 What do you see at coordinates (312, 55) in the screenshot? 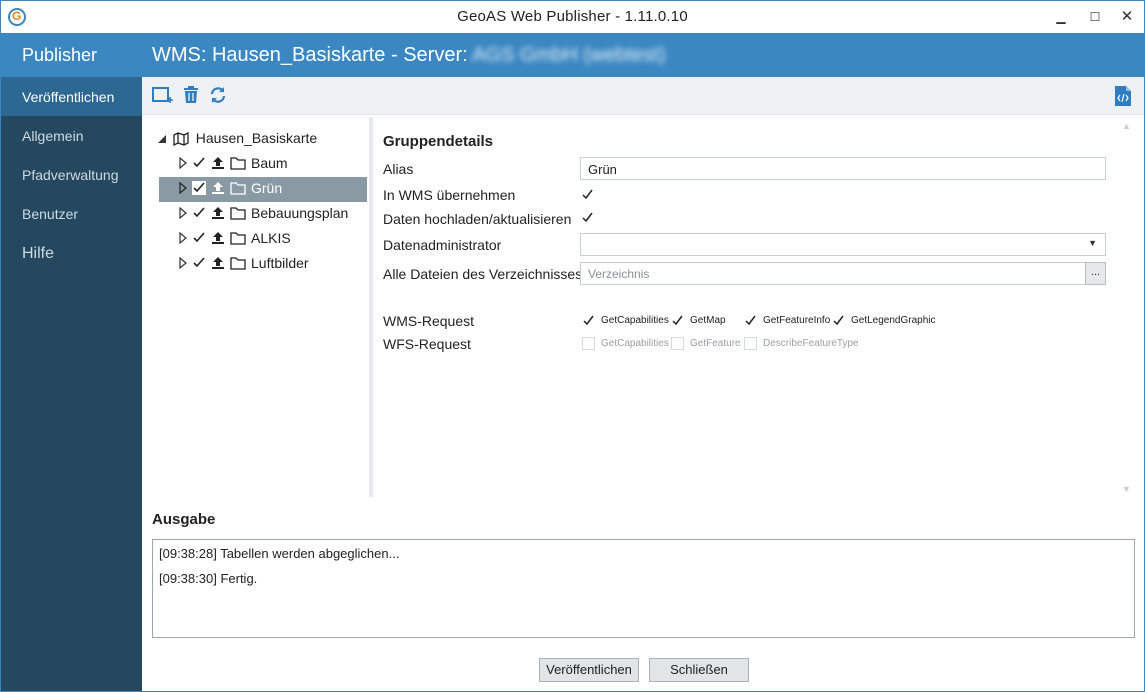
I see `page-title: WMS: Hausen_Basiskarte - Server:` at bounding box center [312, 55].